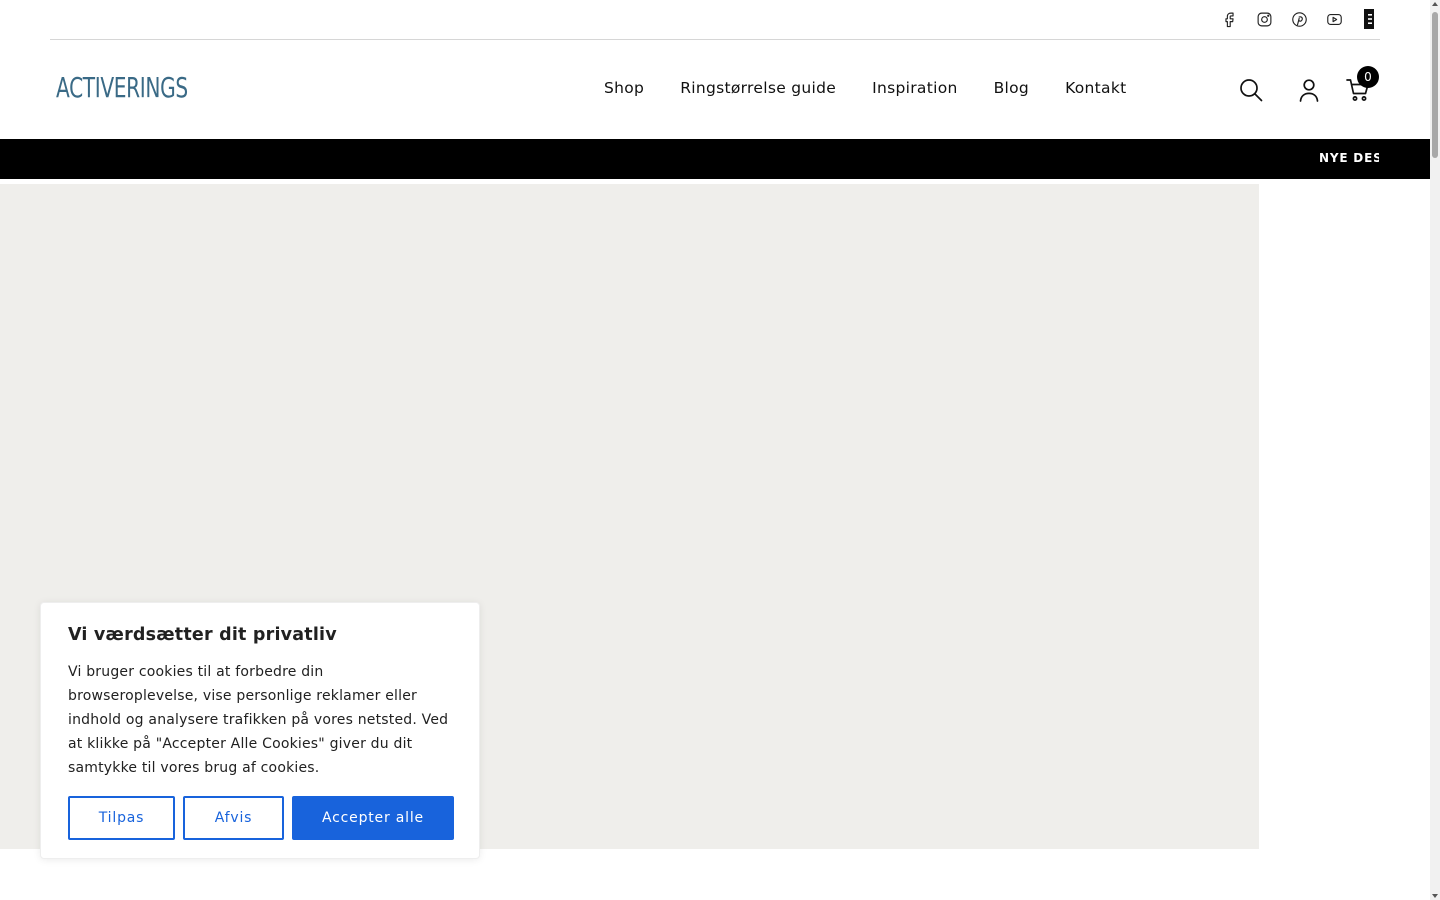 This screenshot has width=1440, height=900. What do you see at coordinates (624, 88) in the screenshot?
I see `nav-item-shop: Shop` at bounding box center [624, 88].